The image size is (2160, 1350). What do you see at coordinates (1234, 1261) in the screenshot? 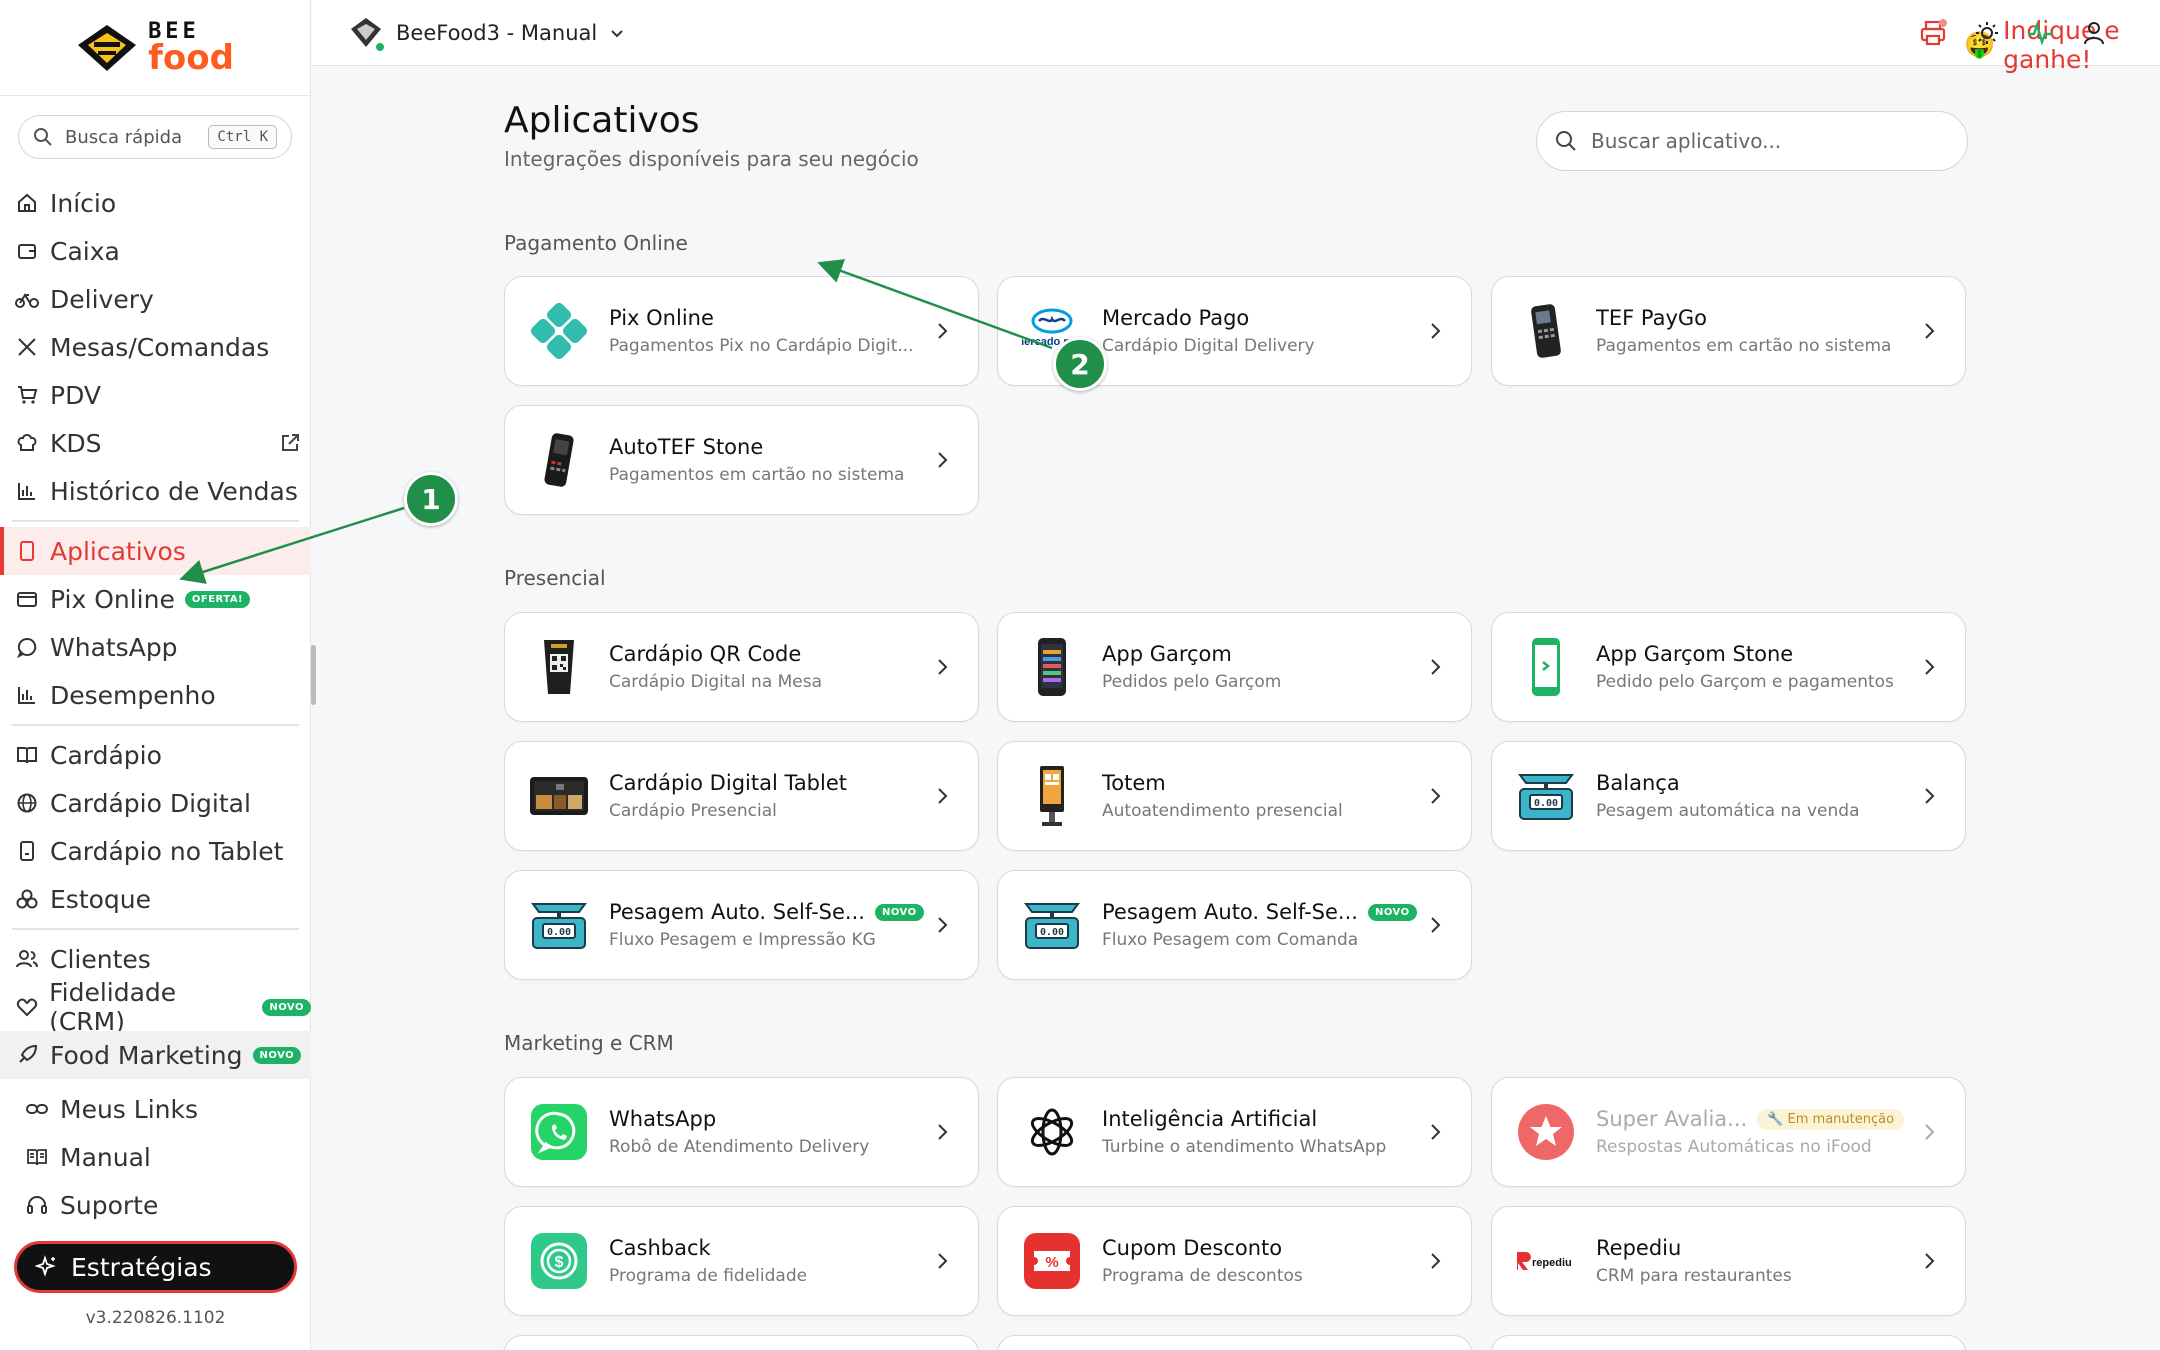
I see `app-card-cupom: % Cupom Desconto Programa de descontos` at bounding box center [1234, 1261].